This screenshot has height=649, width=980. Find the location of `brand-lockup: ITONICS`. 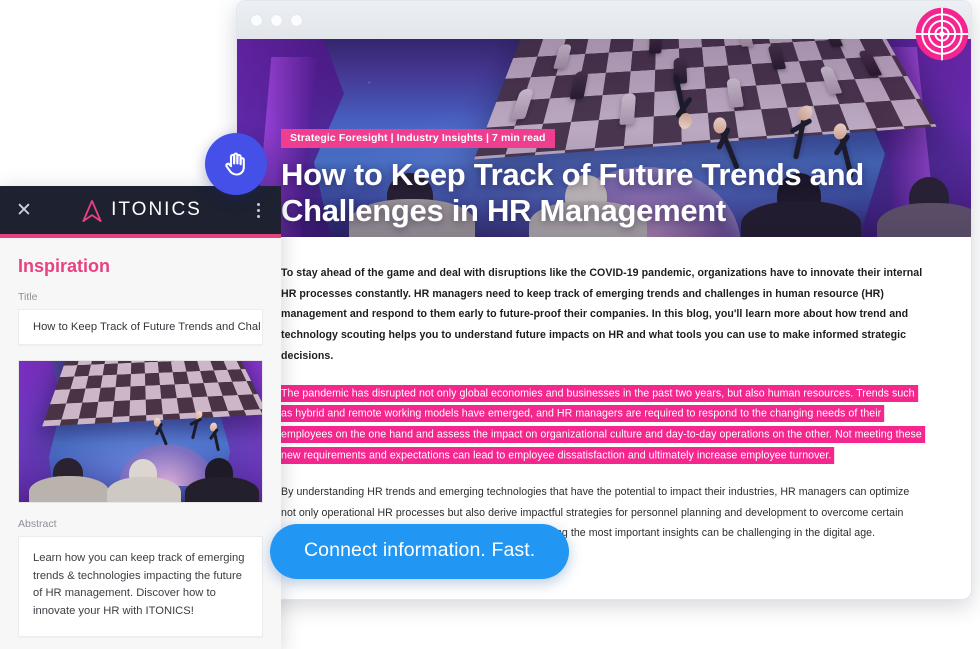

brand-lockup: ITONICS is located at coordinates (141, 210).